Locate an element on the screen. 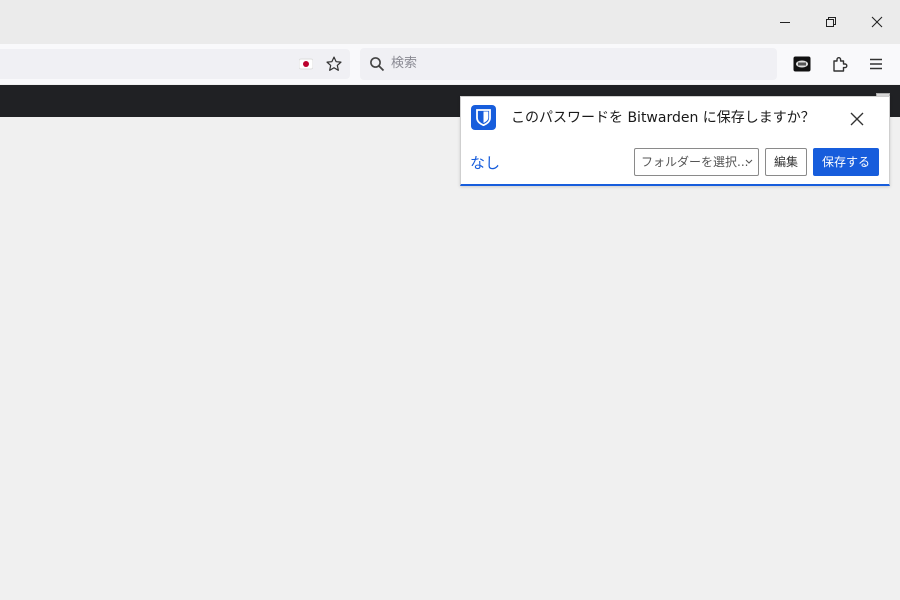 The image size is (900, 600). search-bar: 検索 is located at coordinates (568, 64).